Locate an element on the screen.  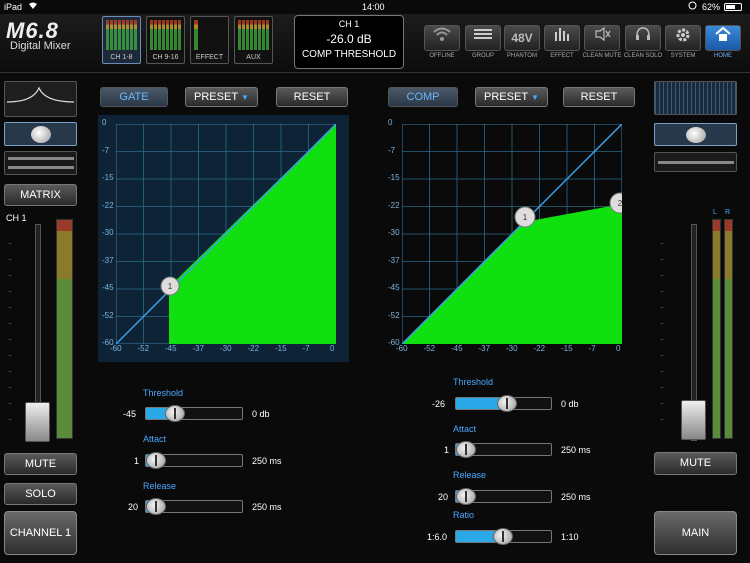
gate-x-tick: -30 is located at coordinates (226, 348).